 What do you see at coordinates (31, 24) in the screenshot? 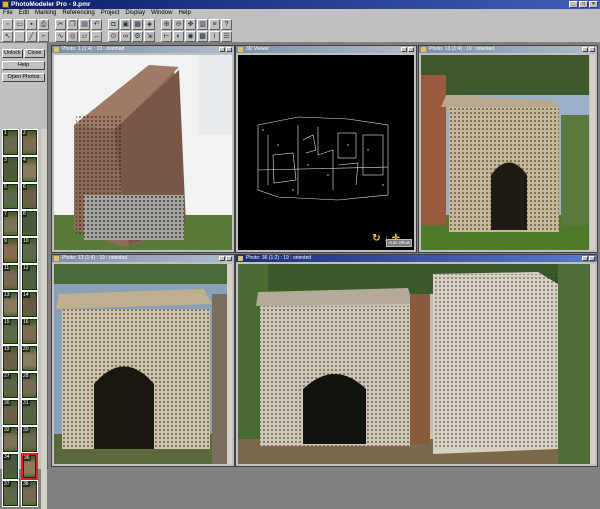
I see `save-icon: ▪` at bounding box center [31, 24].